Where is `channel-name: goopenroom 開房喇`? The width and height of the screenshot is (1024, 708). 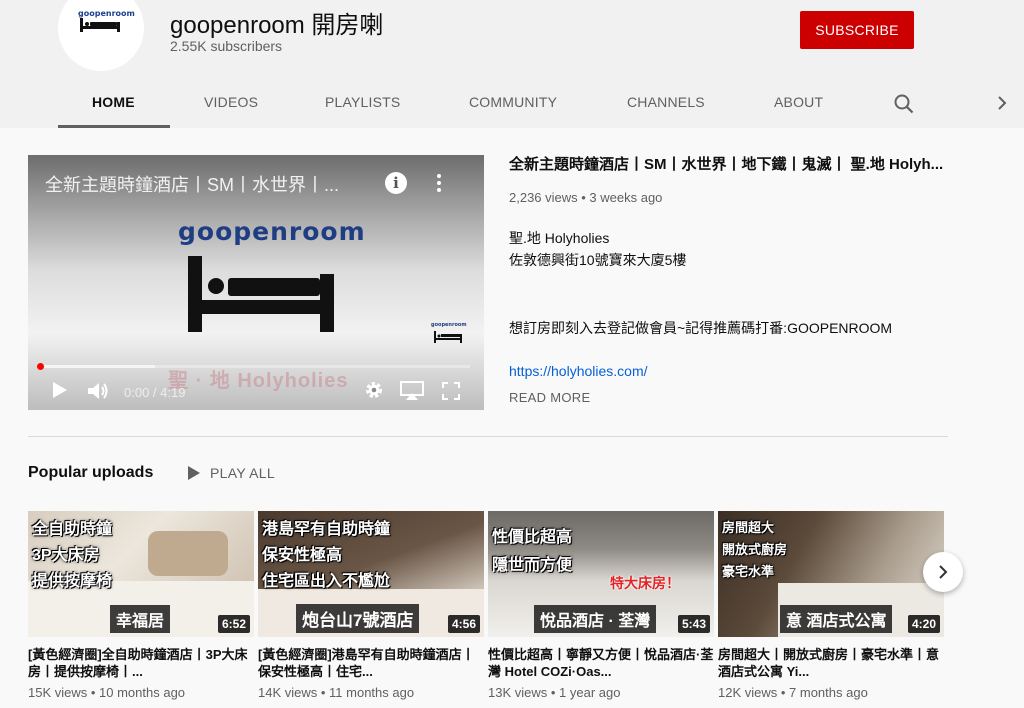 channel-name: goopenroom 開房喇 is located at coordinates (277, 25).